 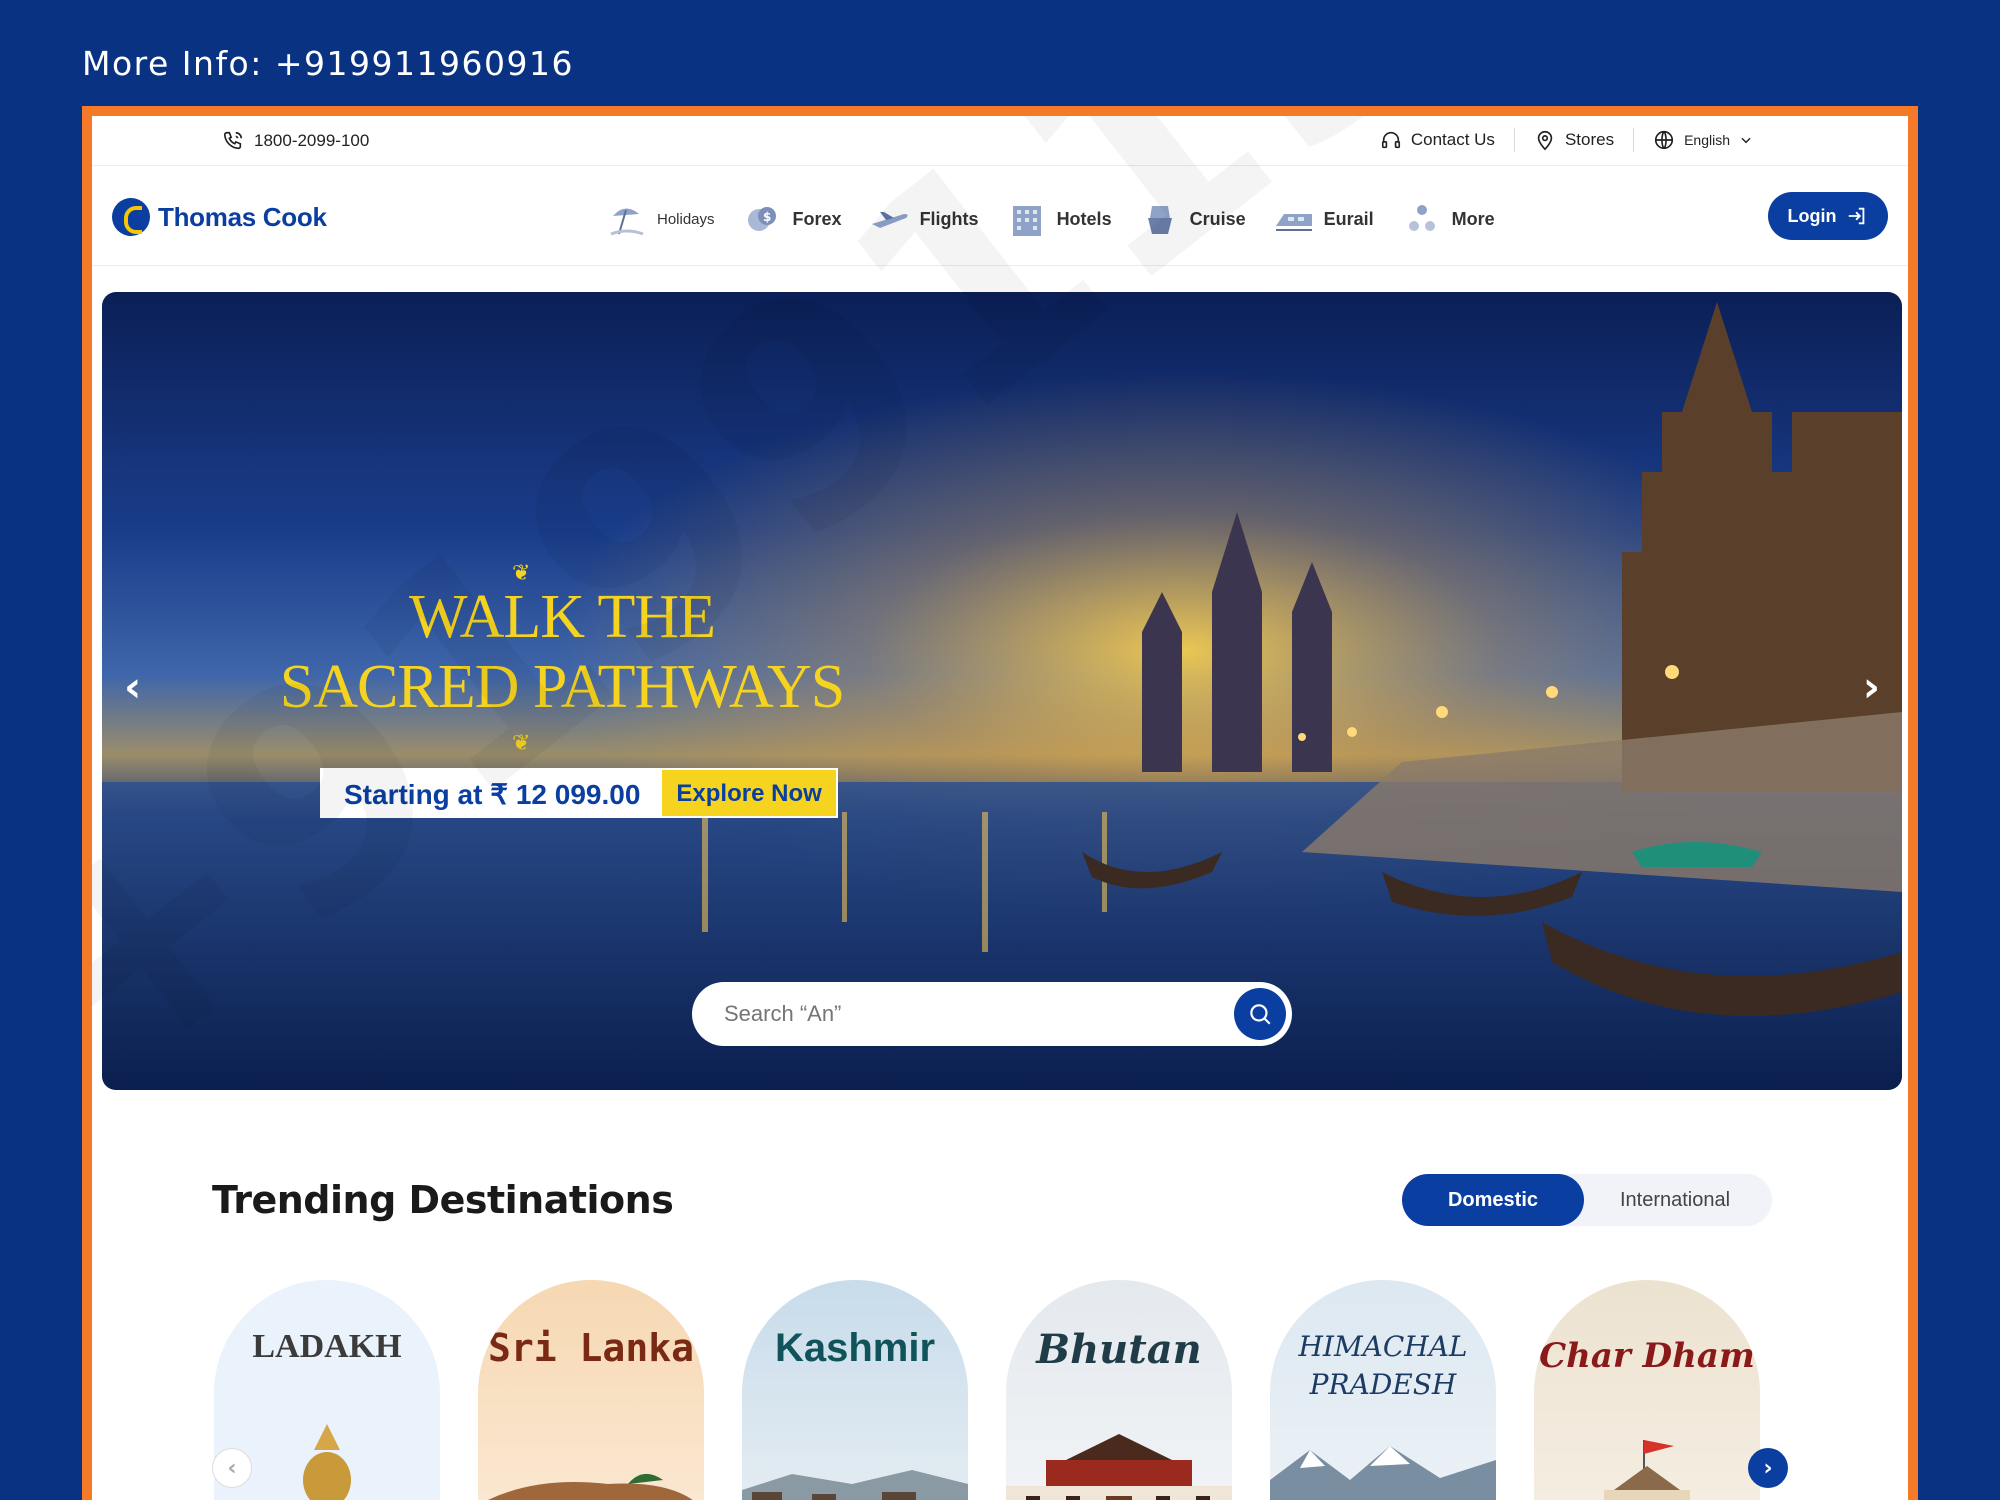 I want to click on hero-title: WALK THE SACRED PATHWAYS, so click(x=562, y=652).